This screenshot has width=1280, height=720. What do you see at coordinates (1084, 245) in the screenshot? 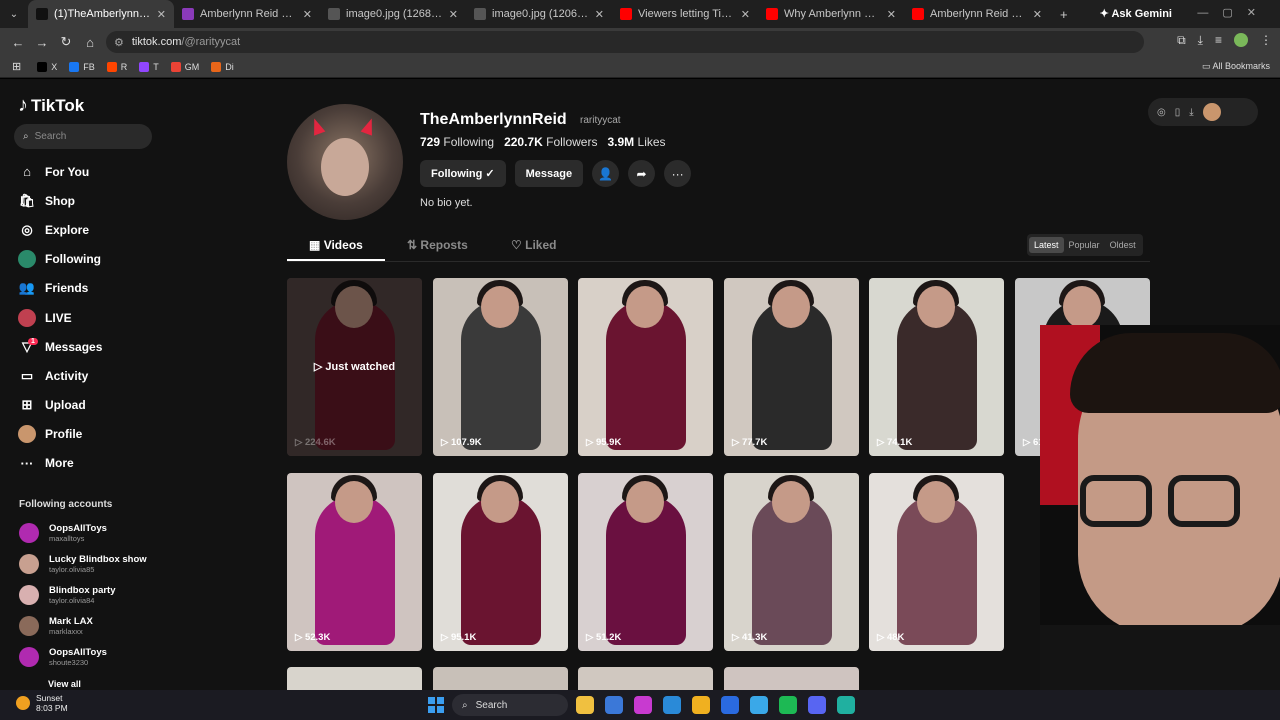
I see `sort-popular: Popular` at bounding box center [1084, 245].